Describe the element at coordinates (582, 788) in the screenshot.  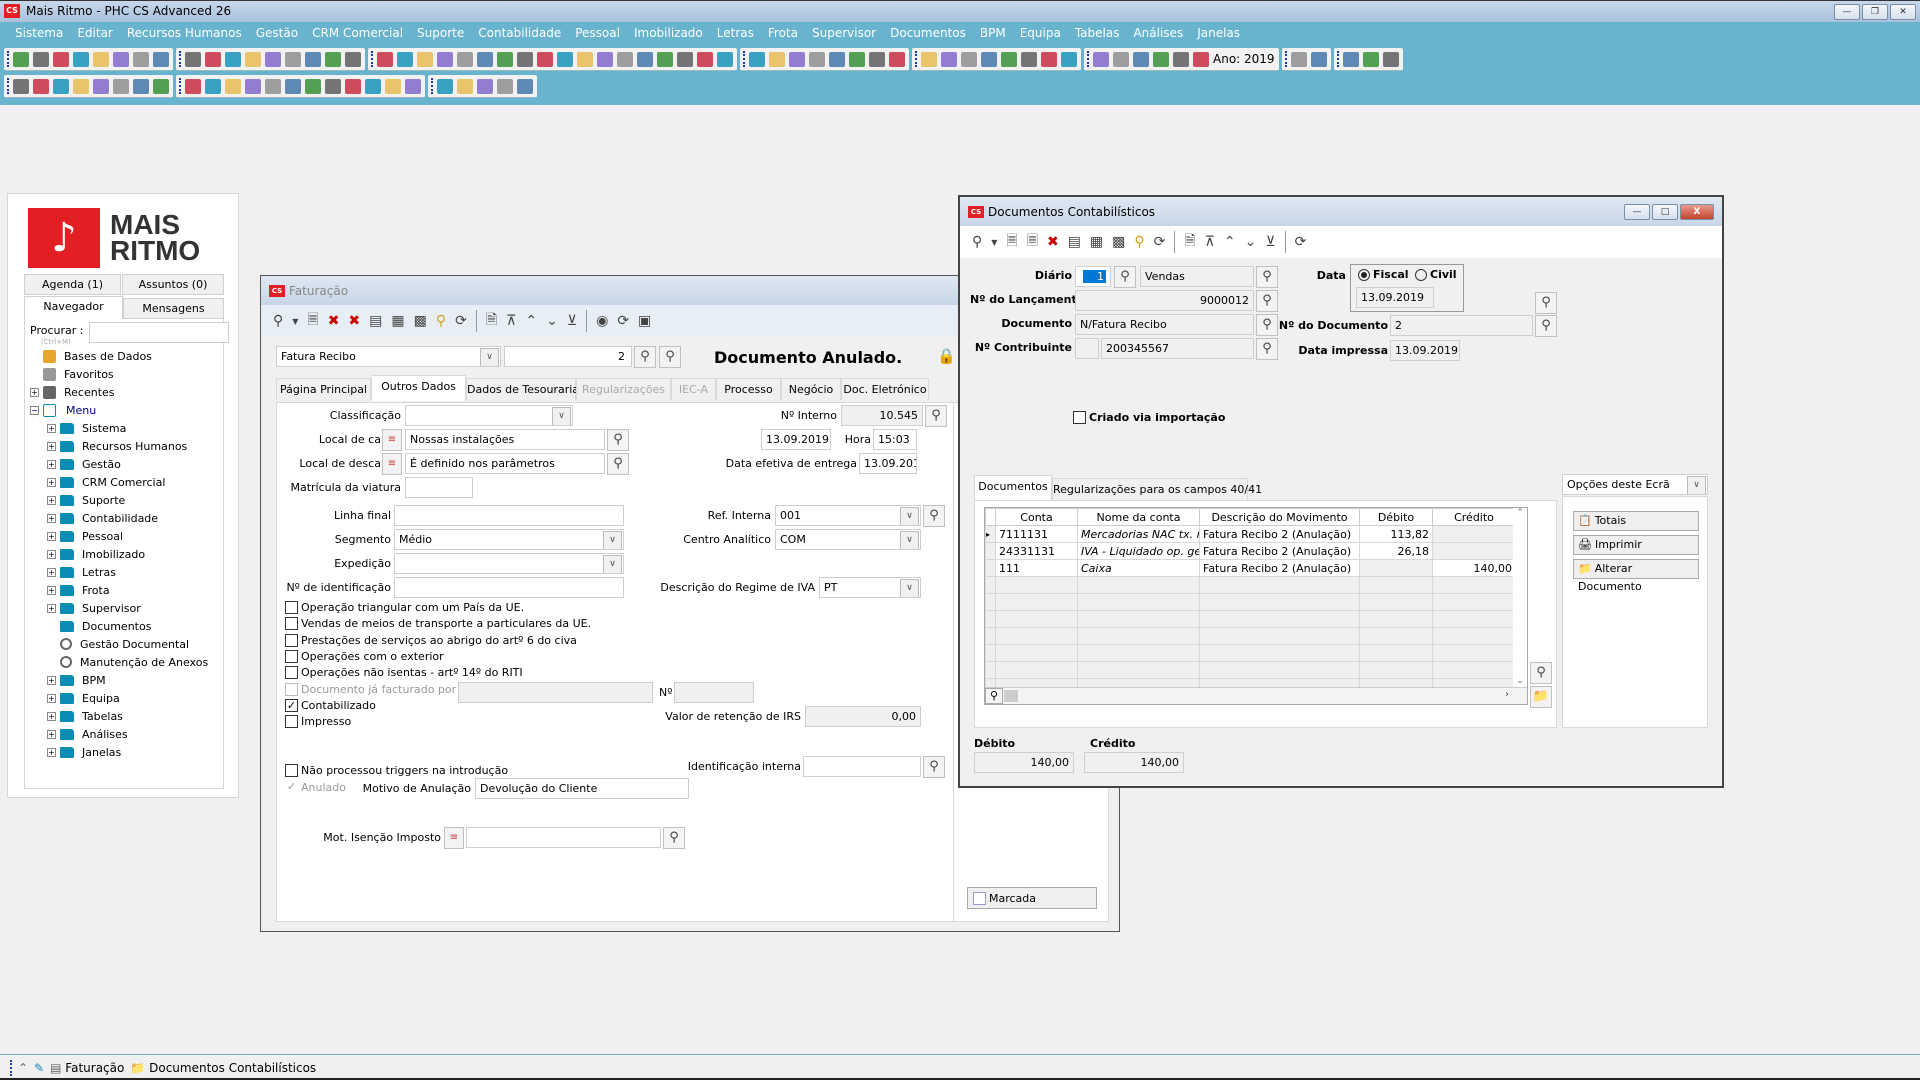
I see `motivo-anulacao-input: Devolução do Cliente` at that location.